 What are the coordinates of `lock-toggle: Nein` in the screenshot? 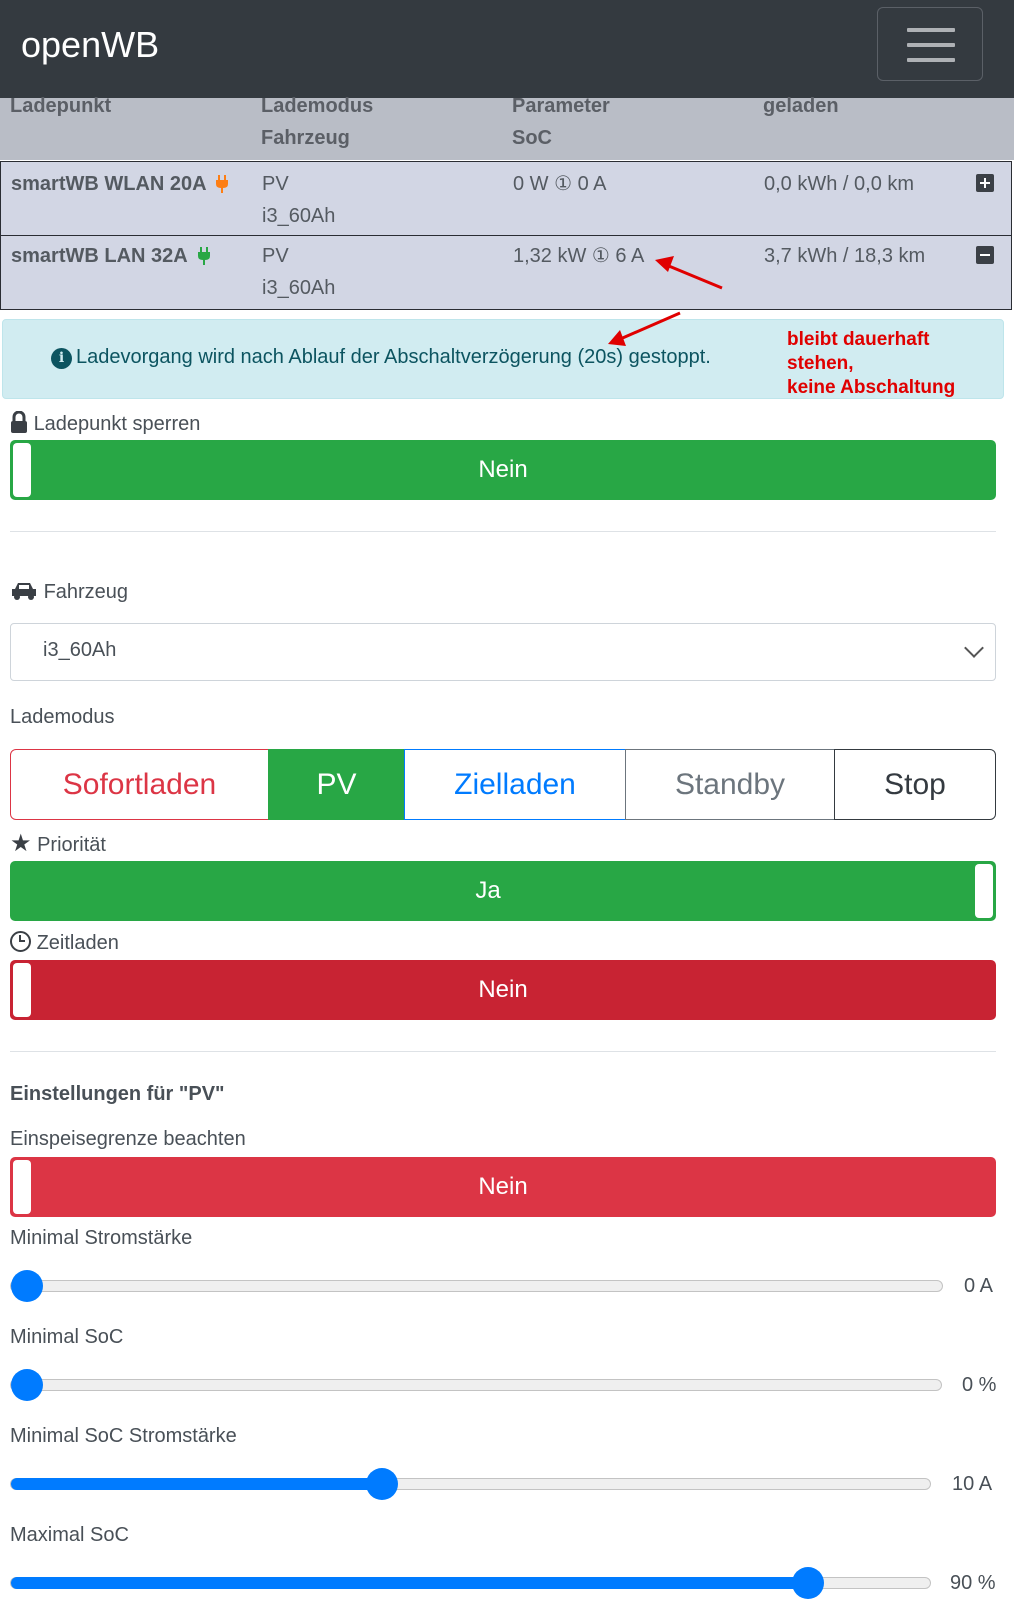 It's located at (503, 470).